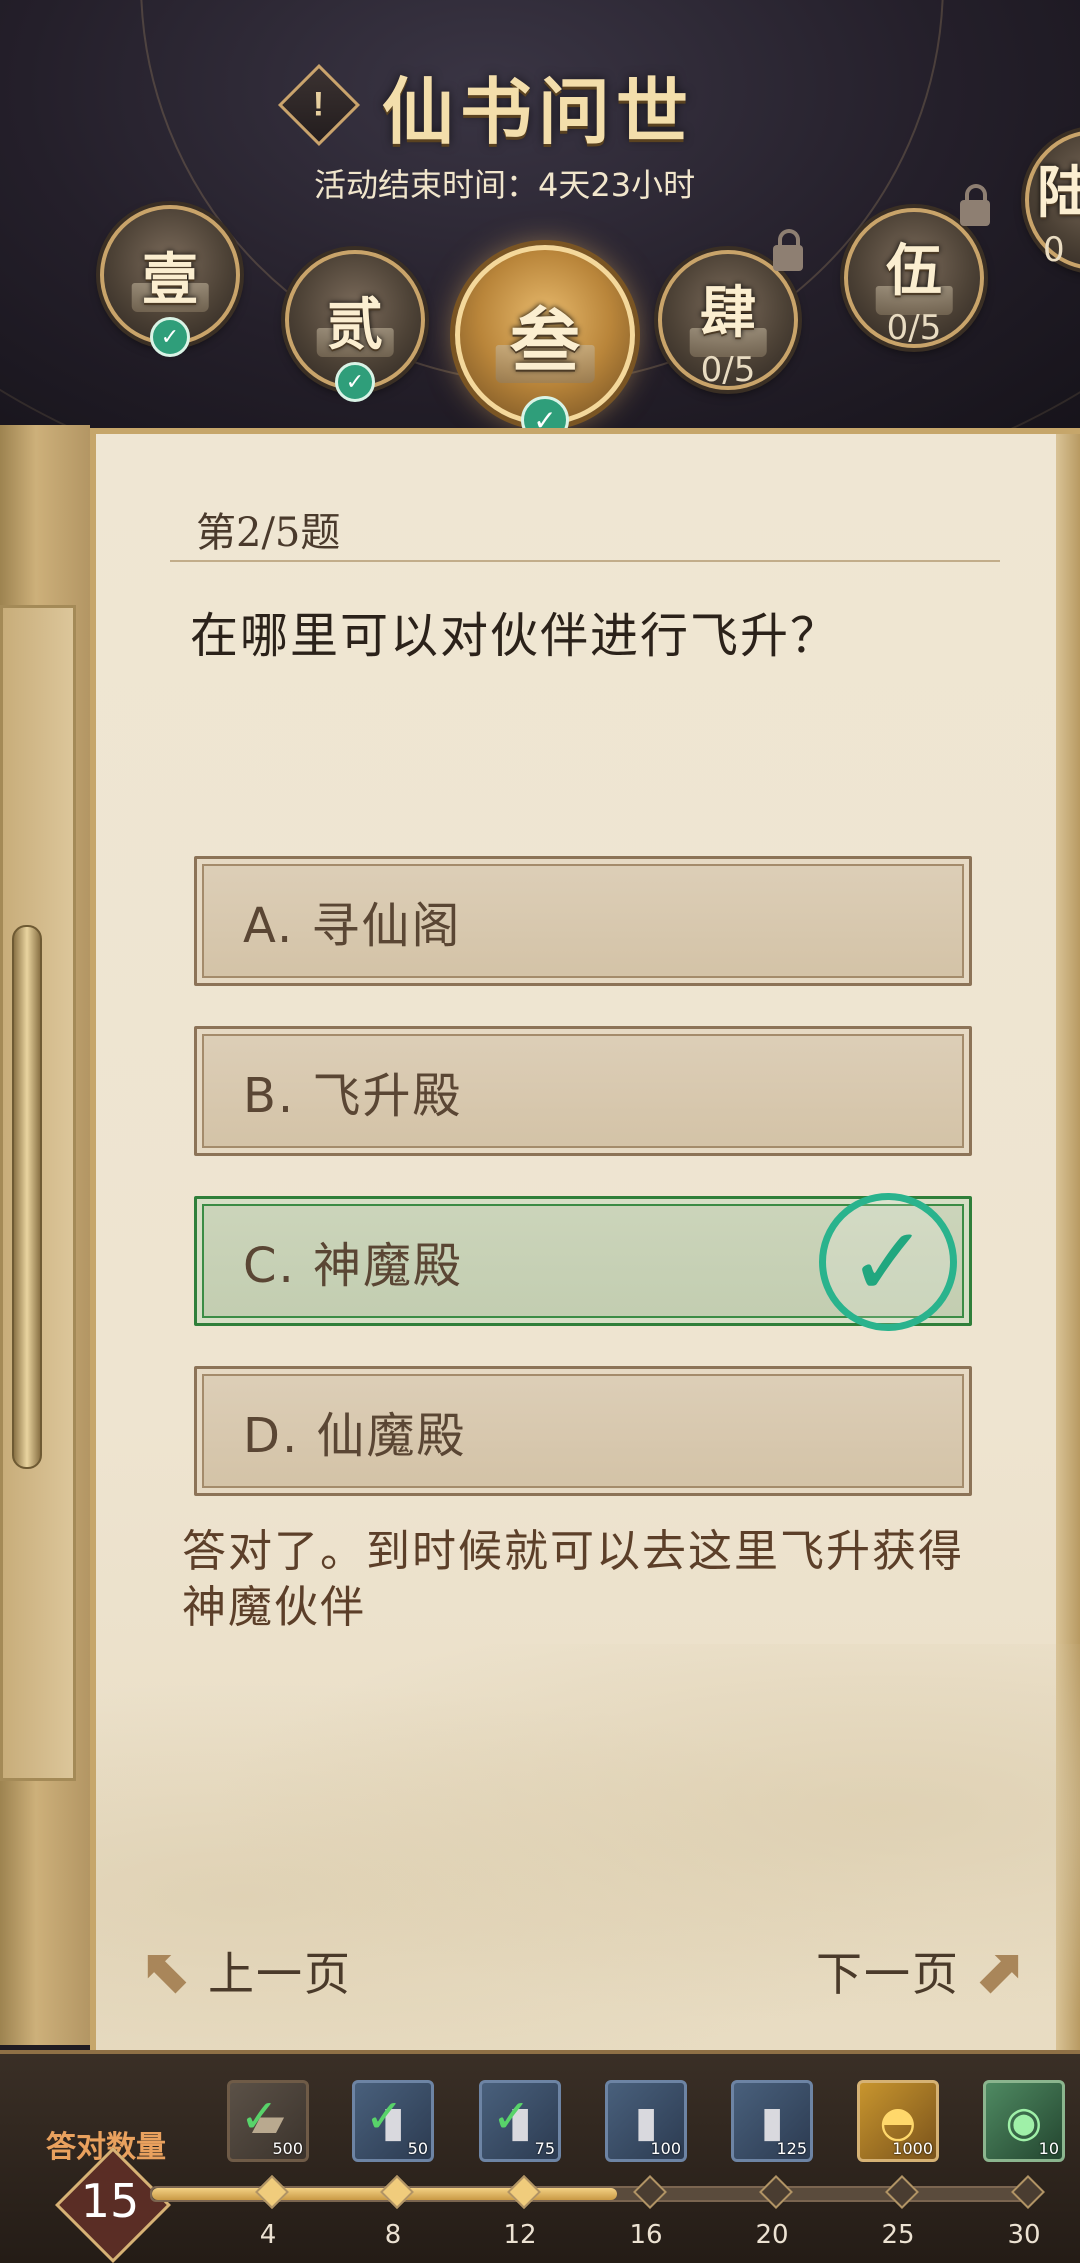  I want to click on progress-track, so click(597, 2192).